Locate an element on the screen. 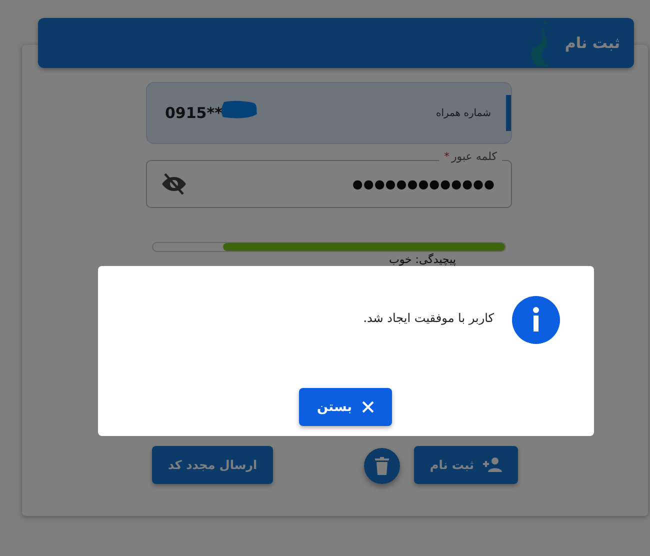  close-icon is located at coordinates (368, 407).